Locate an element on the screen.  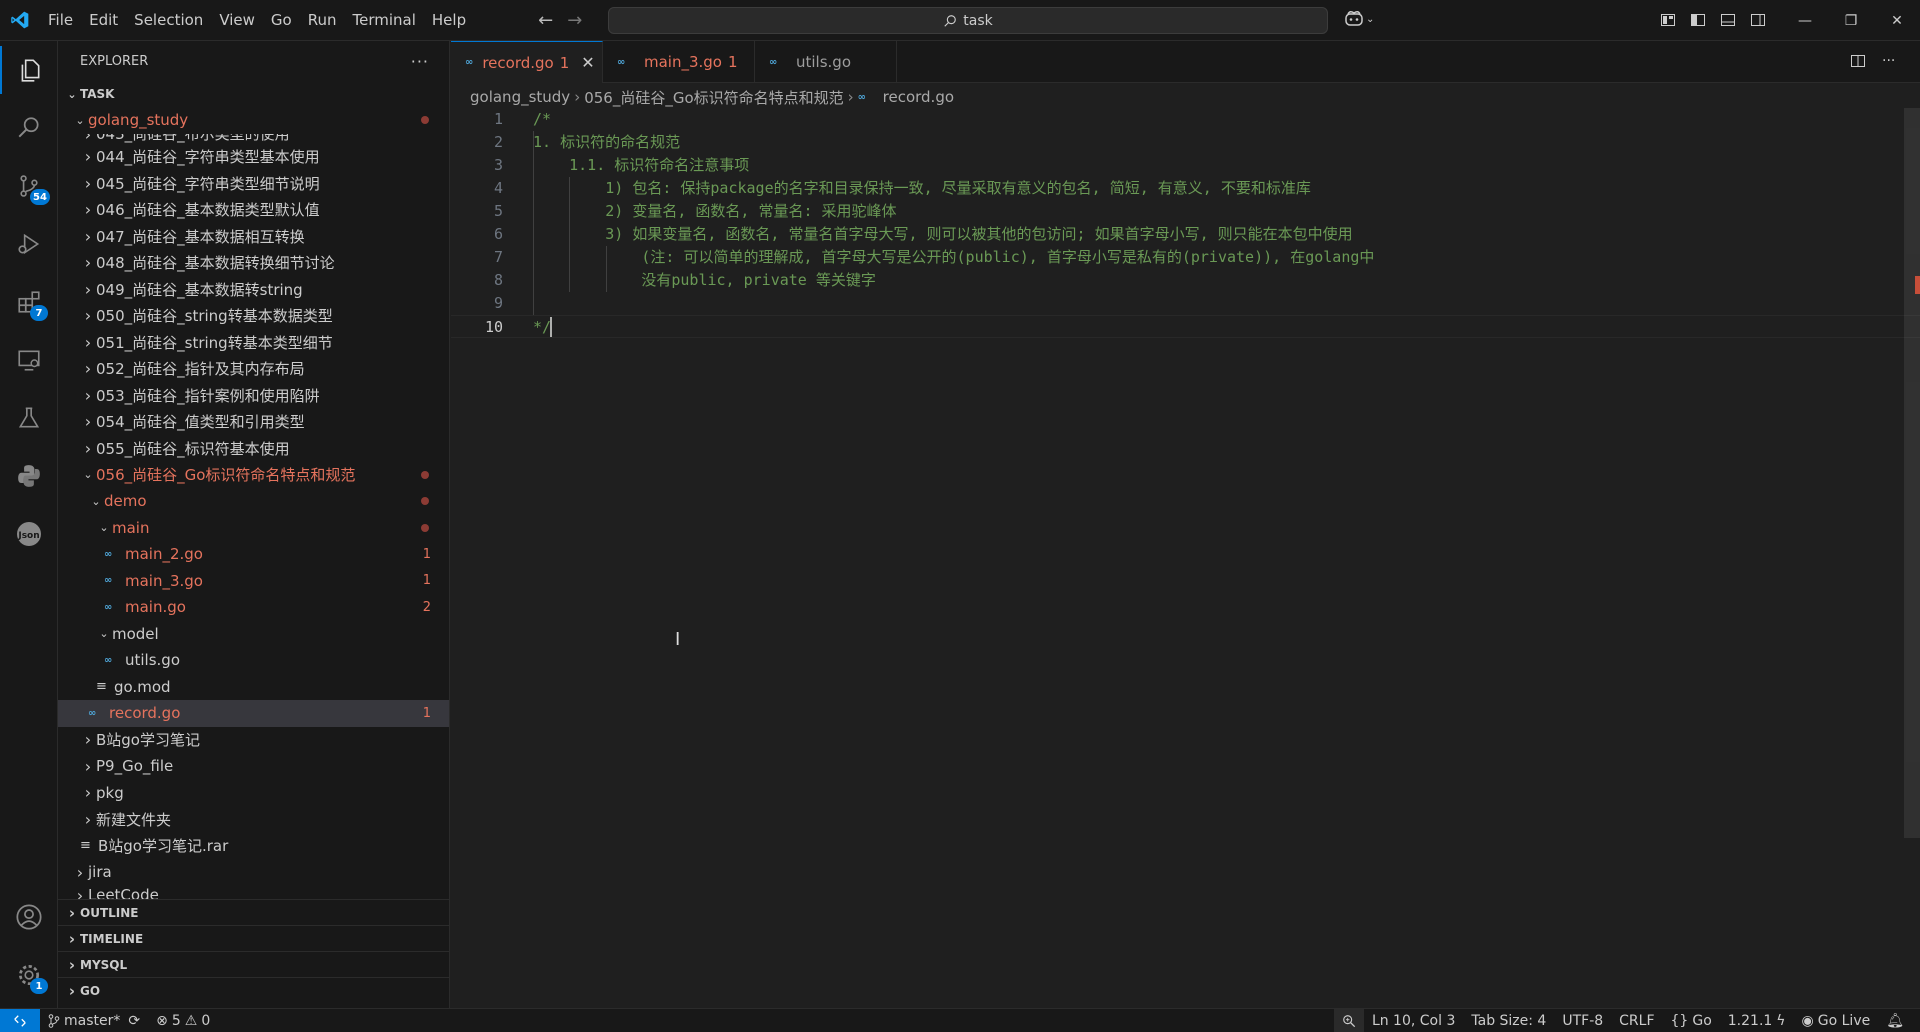
copilot-button: ⌄ is located at coordinates (1359, 19).